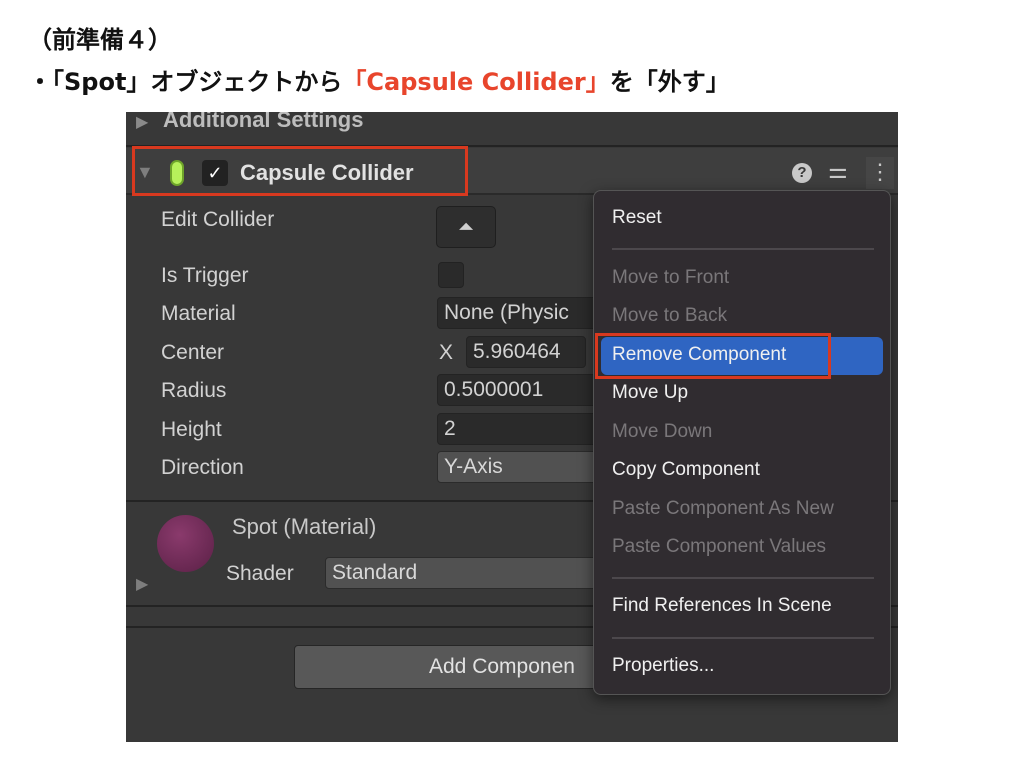  I want to click on slide-title: （前準備４）, so click(100, 40).